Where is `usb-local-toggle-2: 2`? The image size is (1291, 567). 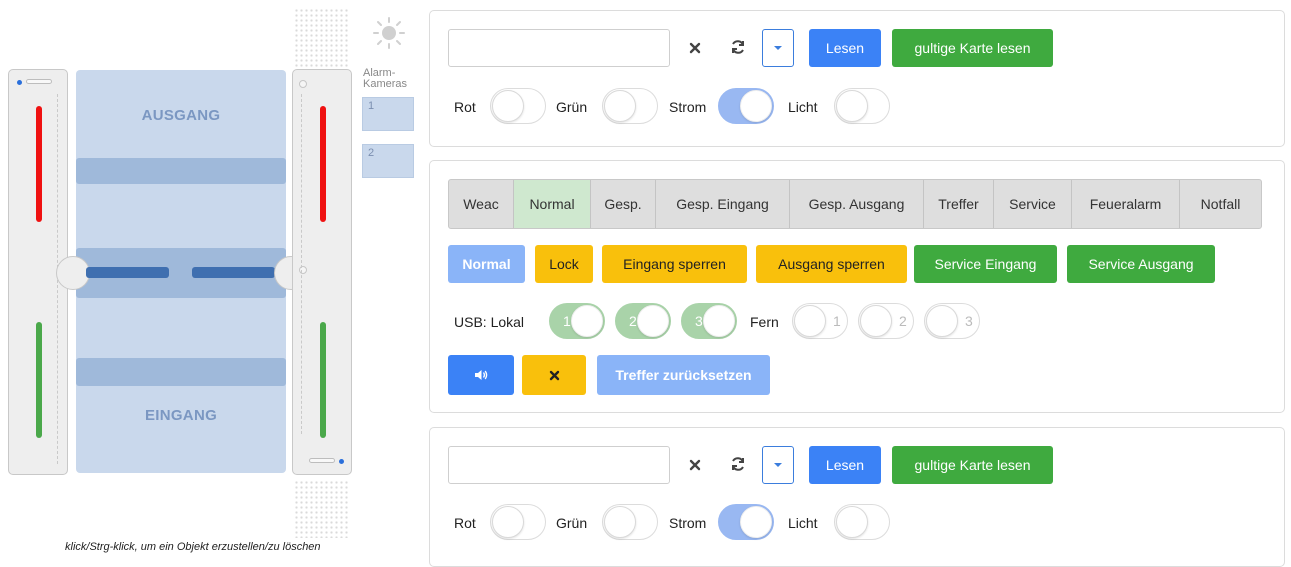 usb-local-toggle-2: 2 is located at coordinates (643, 321).